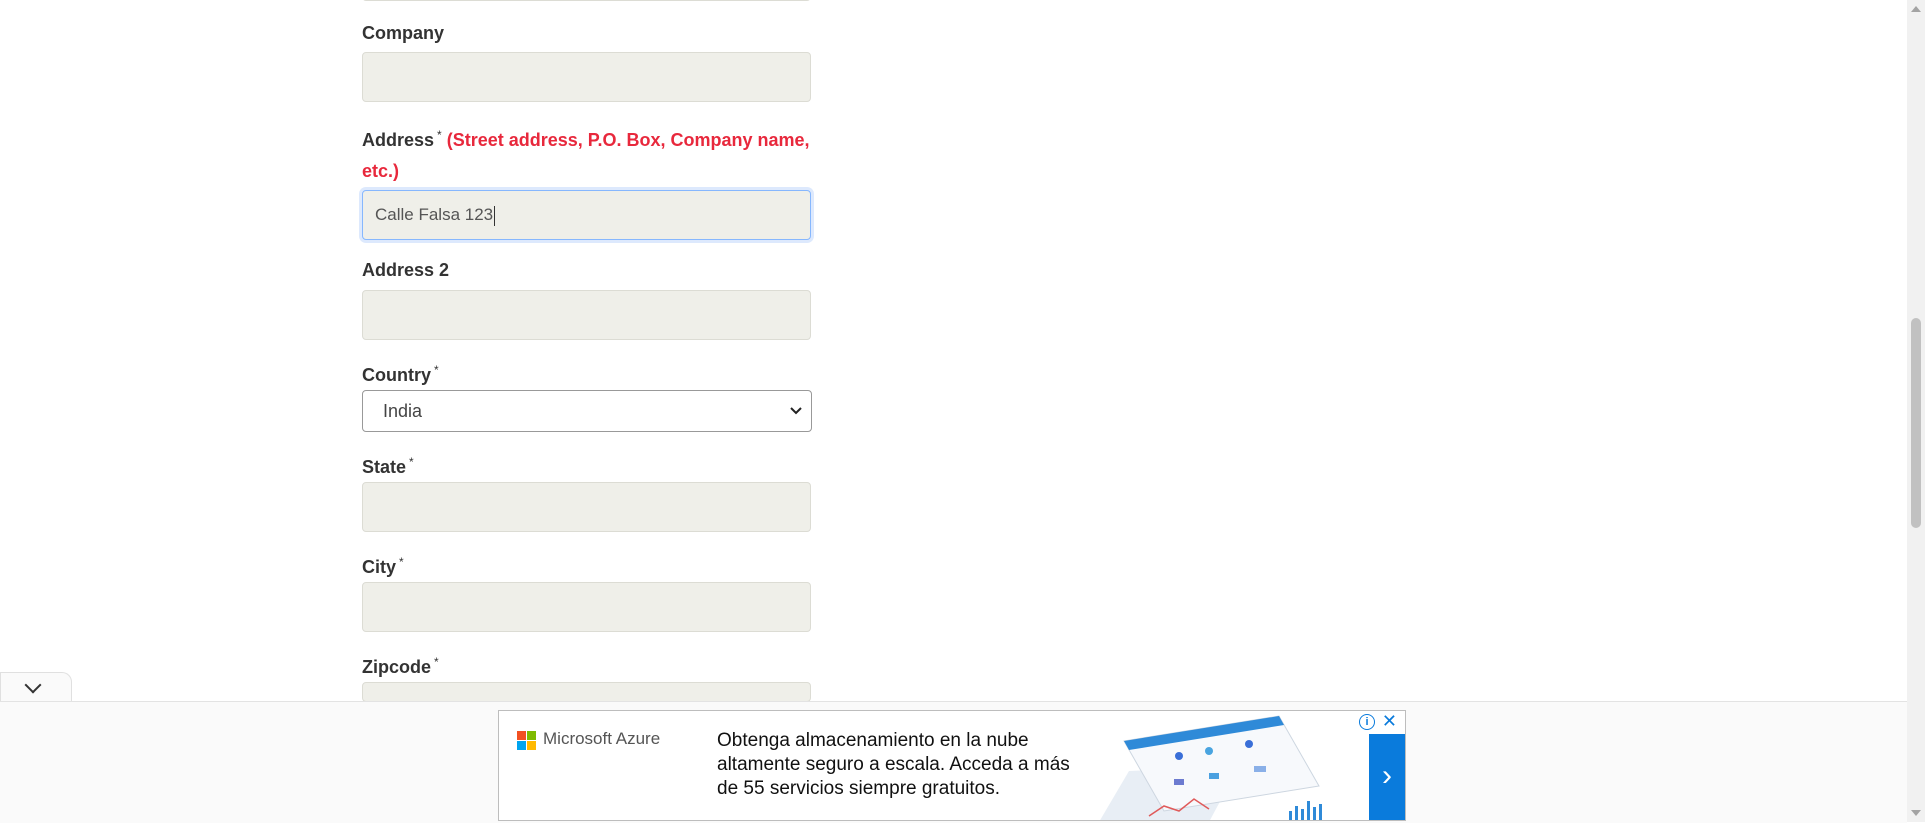 This screenshot has height=823, width=1925. What do you see at coordinates (586, 0) in the screenshot?
I see `previous-field-input` at bounding box center [586, 0].